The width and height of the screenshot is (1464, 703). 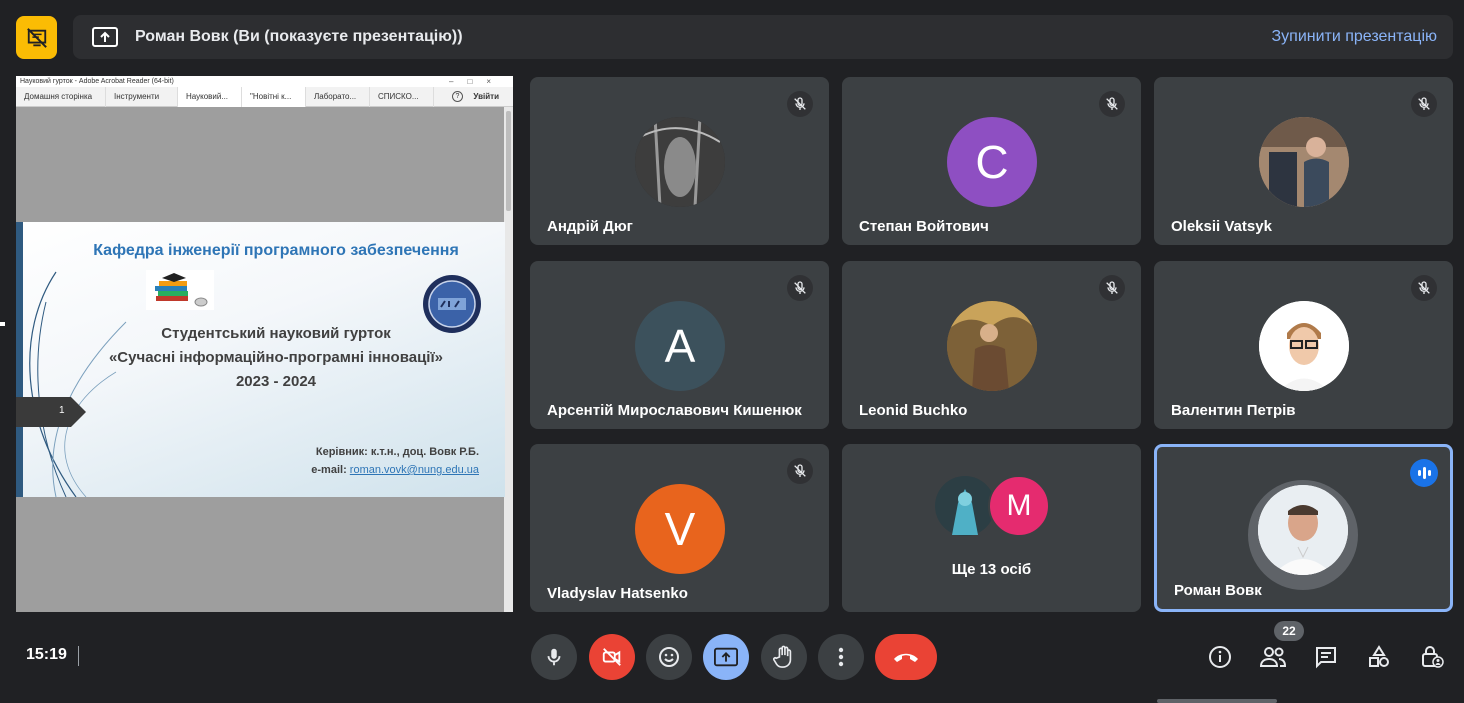 I want to click on self-tile: Роман Вовк, so click(x=1303, y=528).